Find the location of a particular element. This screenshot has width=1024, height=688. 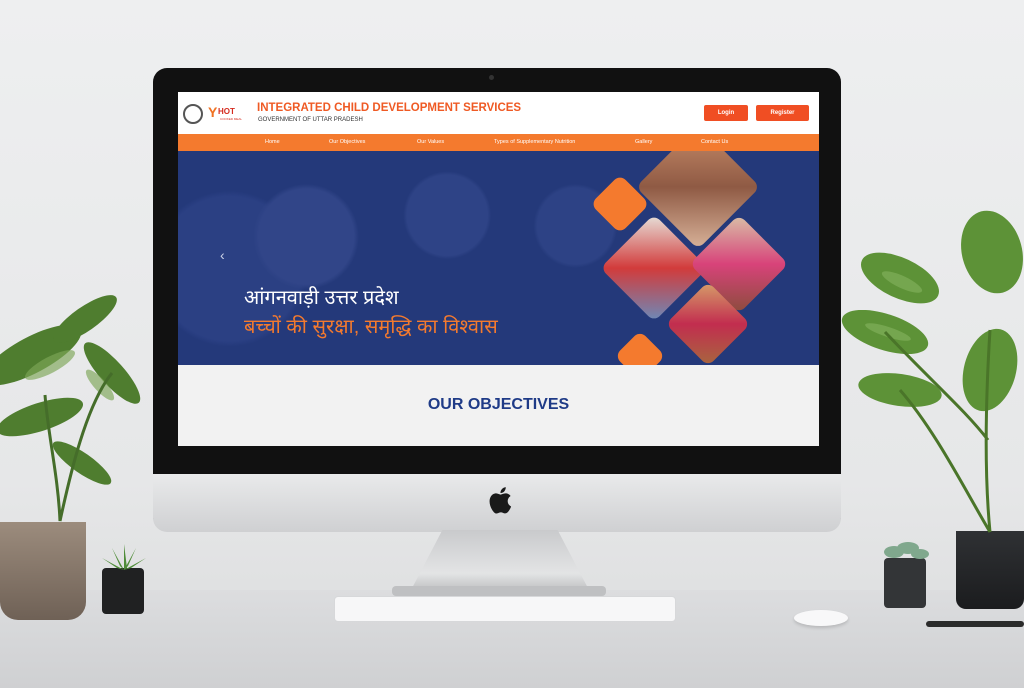

nav-home: Home is located at coordinates (272, 142).